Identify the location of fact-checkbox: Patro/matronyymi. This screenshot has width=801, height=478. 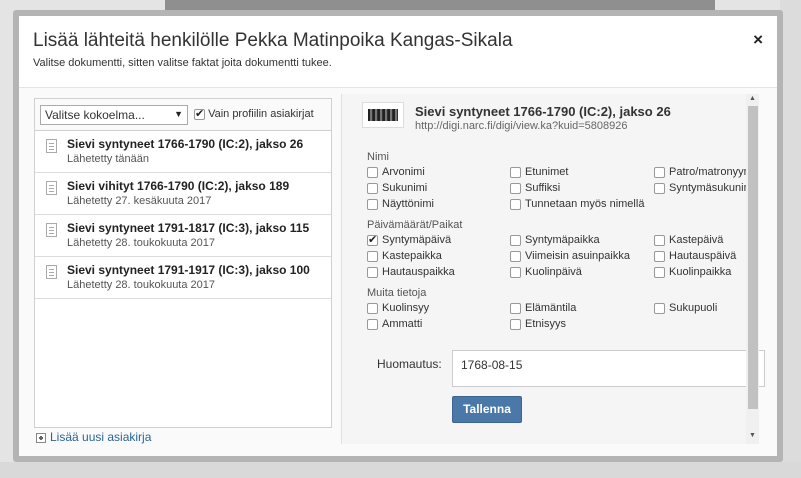
(704, 172).